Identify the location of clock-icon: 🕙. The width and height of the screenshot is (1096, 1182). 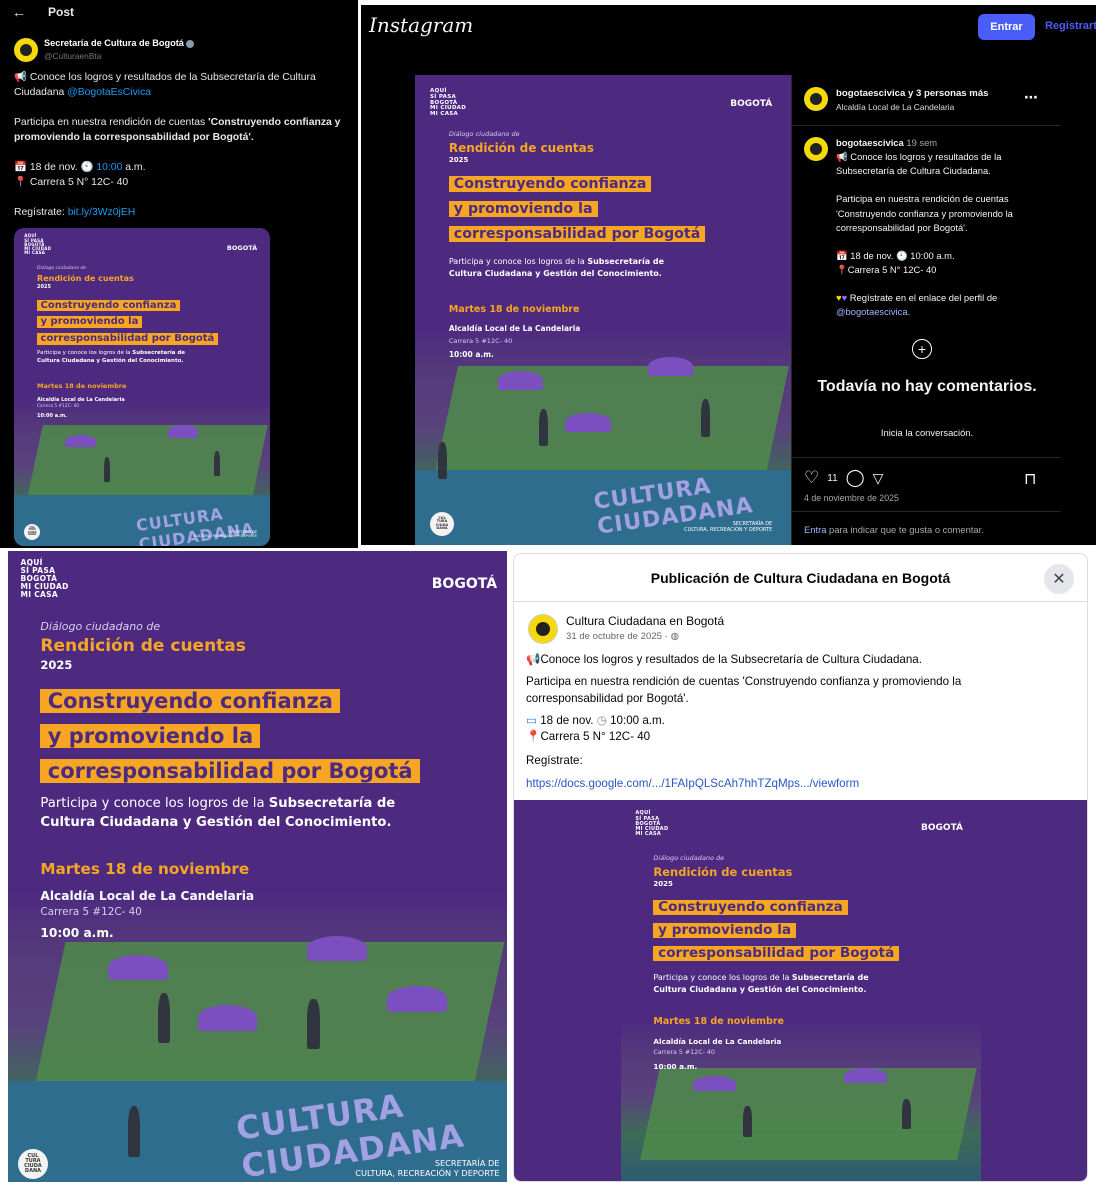
(87, 167).